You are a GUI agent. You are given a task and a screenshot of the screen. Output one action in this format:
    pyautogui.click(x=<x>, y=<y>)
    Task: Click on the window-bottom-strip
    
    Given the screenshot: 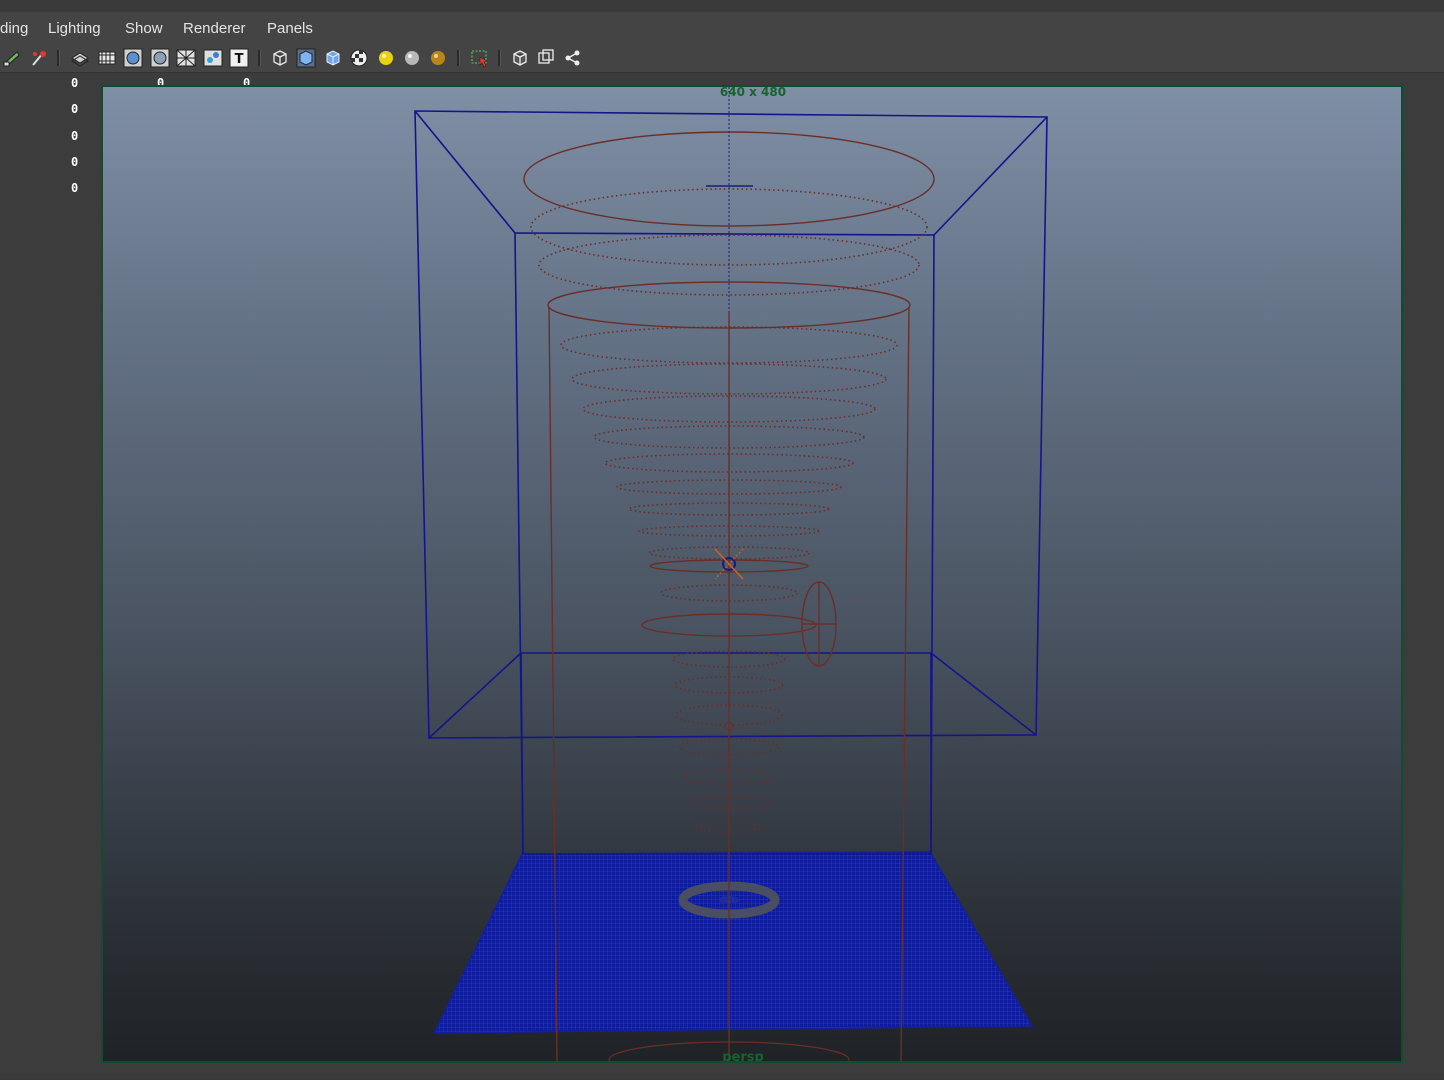 What is the action you would take?
    pyautogui.click(x=722, y=1076)
    